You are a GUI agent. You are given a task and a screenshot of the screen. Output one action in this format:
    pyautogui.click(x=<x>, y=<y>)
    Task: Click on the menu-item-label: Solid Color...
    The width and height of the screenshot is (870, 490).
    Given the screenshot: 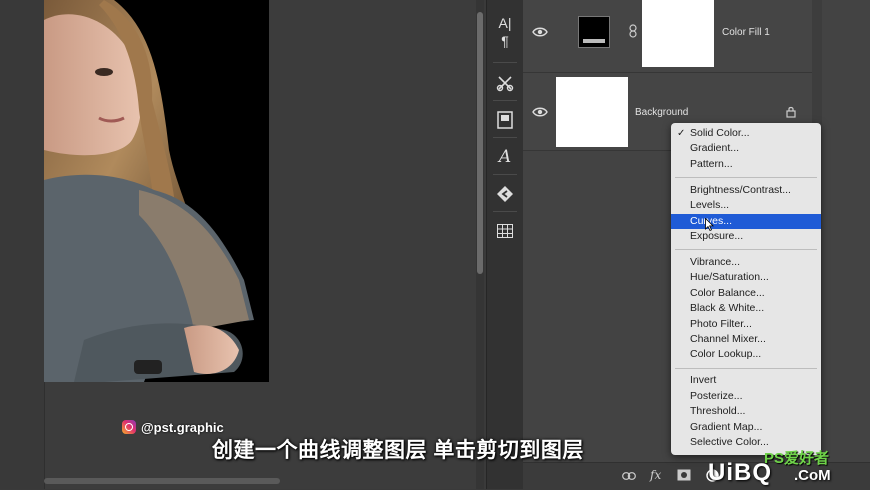 What is the action you would take?
    pyautogui.click(x=720, y=133)
    